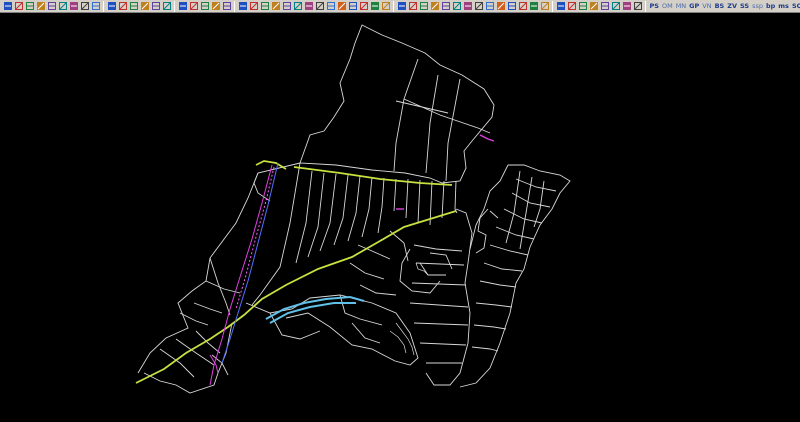 The image size is (800, 422). I want to click on draw-tools, so click(204, 6).